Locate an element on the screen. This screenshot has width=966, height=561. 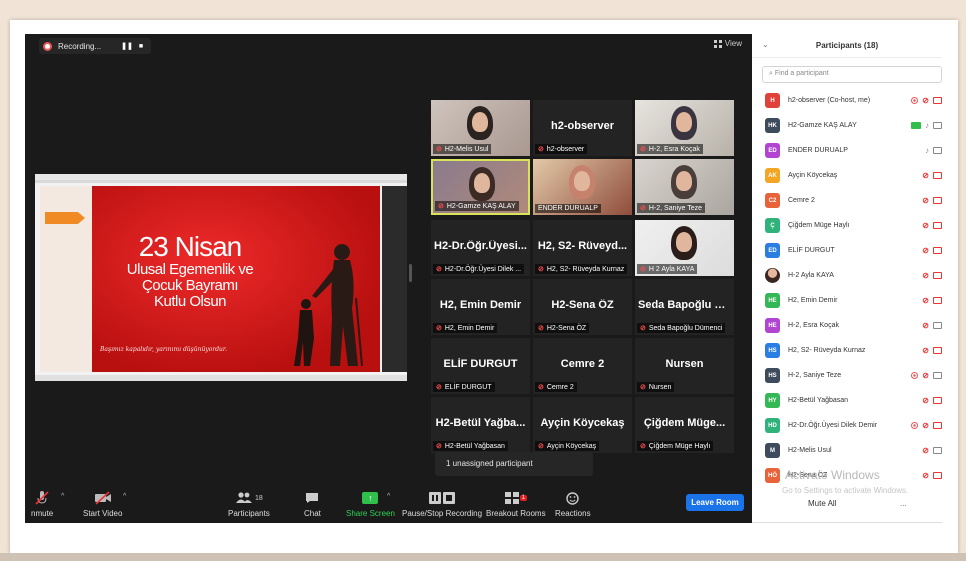
participant-row: C2 Cemre 2 ⊘ is located at coordinates (847, 200).